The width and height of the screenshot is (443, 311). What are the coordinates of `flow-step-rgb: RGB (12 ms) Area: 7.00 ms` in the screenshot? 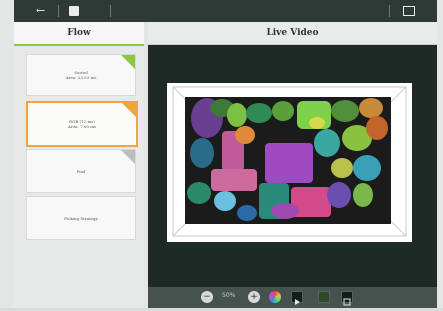 It's located at (82, 124).